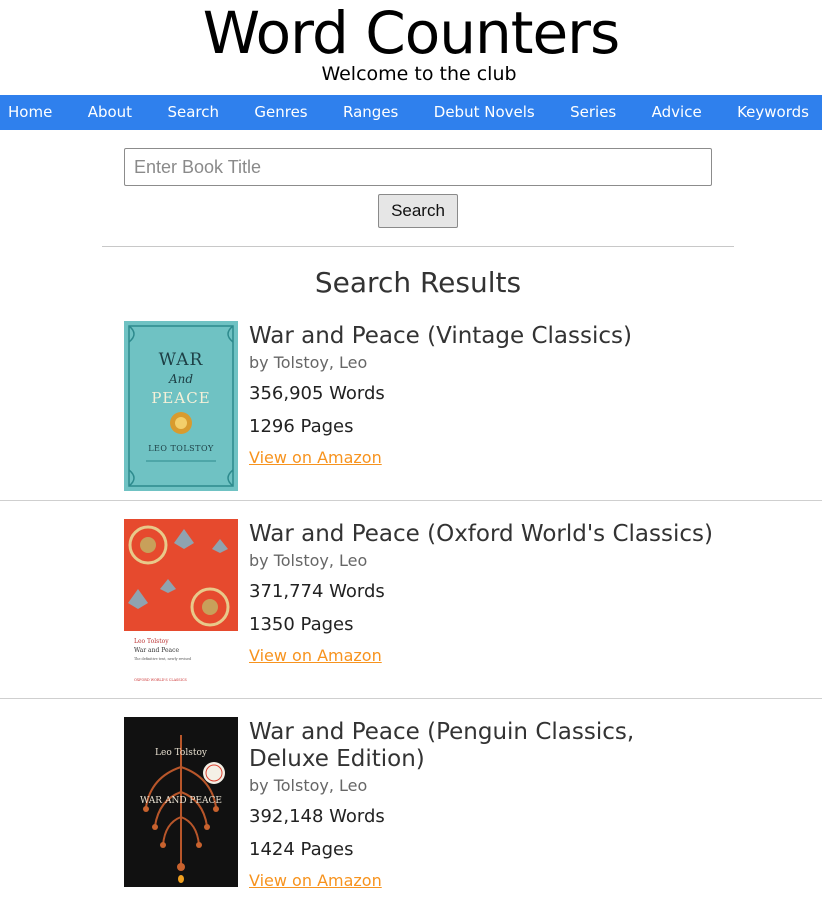 The image size is (822, 900). I want to click on nav-item-genres: Genres, so click(280, 112).